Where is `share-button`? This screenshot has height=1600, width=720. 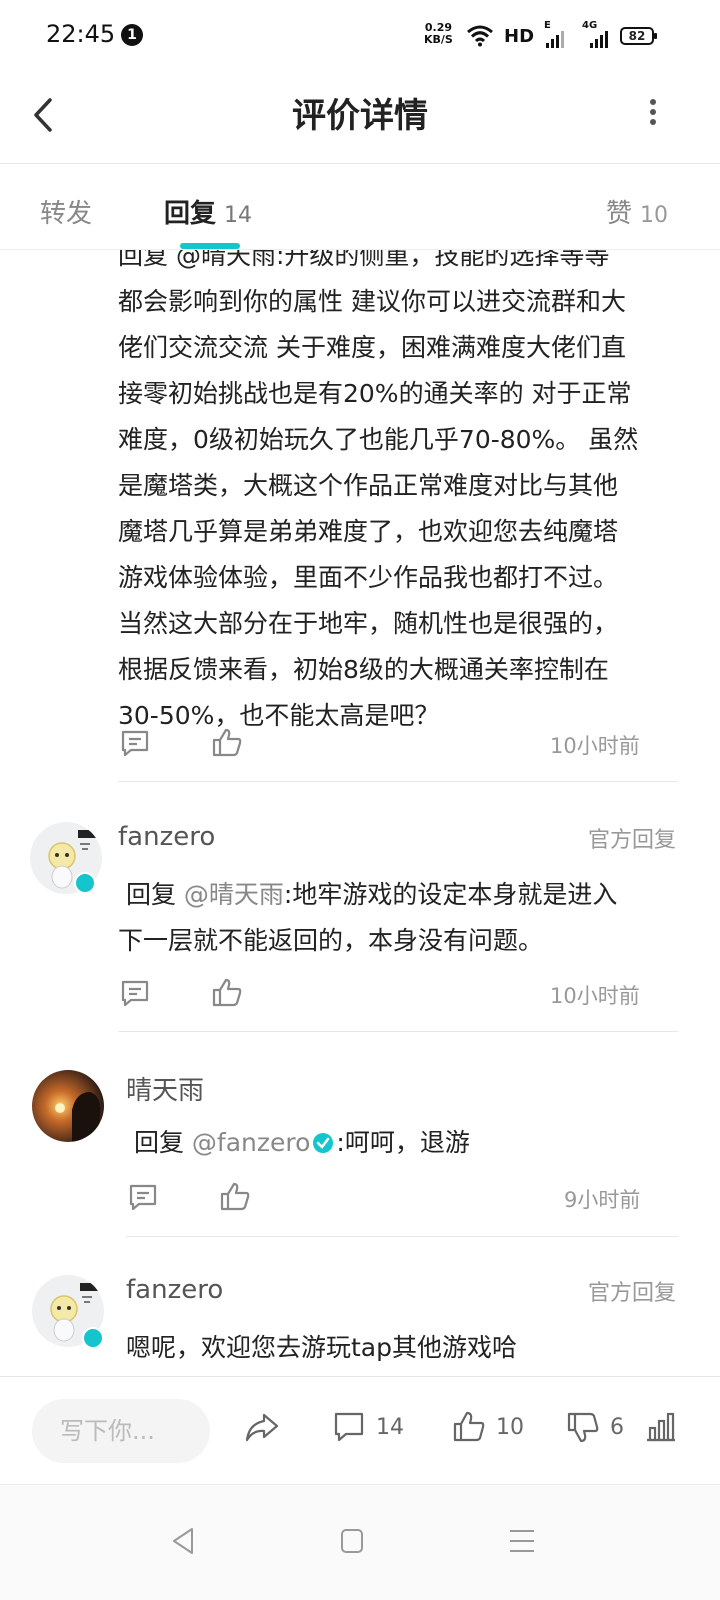
share-button is located at coordinates (262, 1427).